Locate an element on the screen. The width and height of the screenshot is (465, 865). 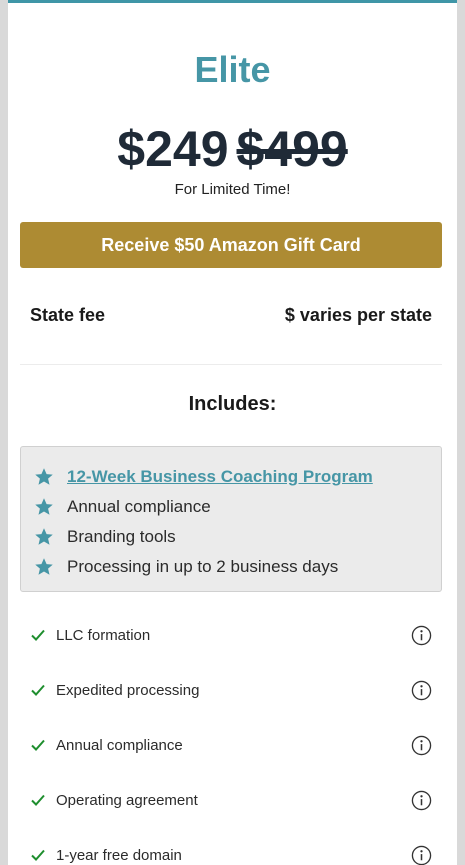
gift-card-button: Receive $50 Amazon Gift Card is located at coordinates (231, 245).